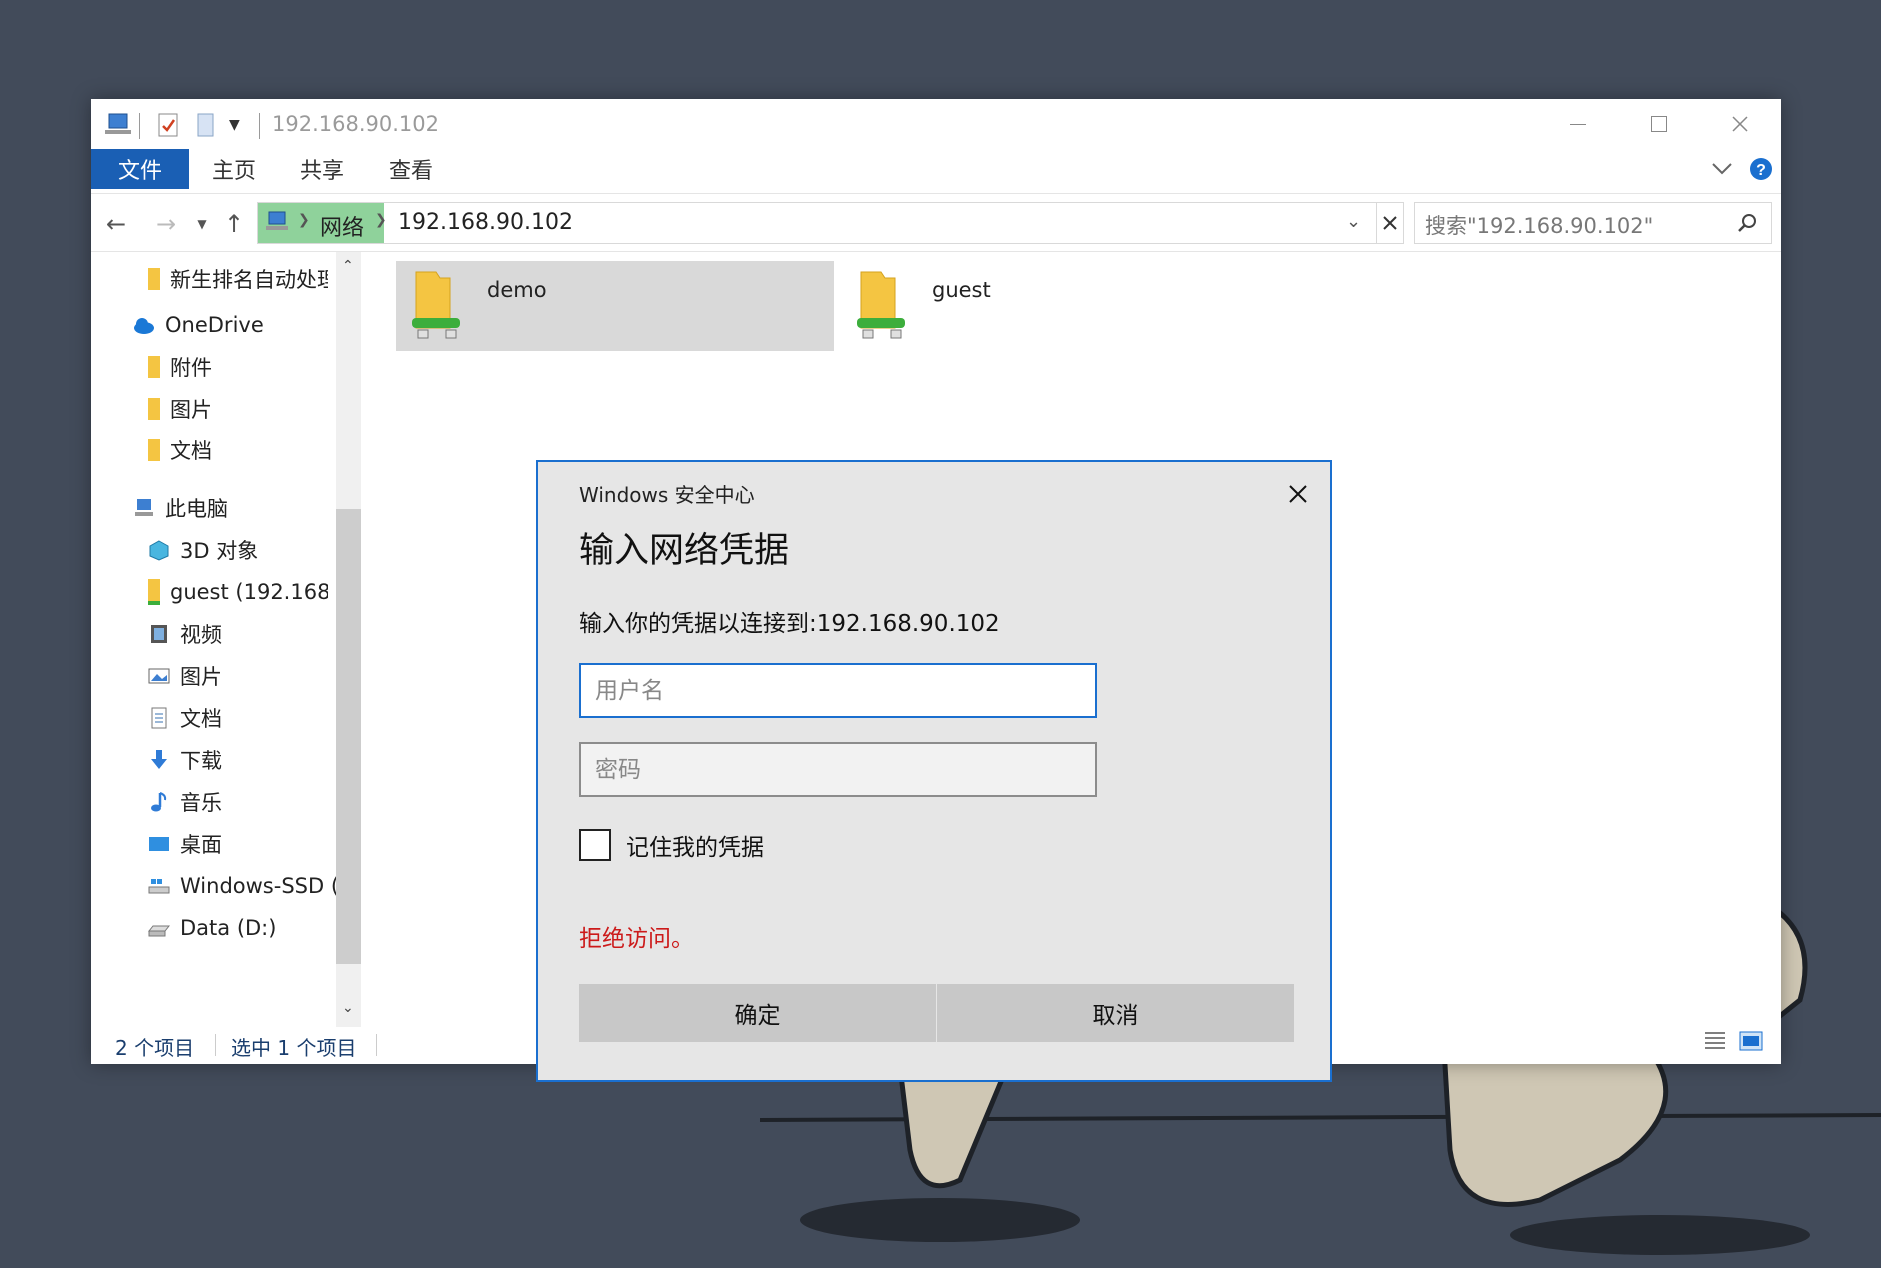  I want to click on search-box: 搜索"192.168.90.102", so click(1593, 223).